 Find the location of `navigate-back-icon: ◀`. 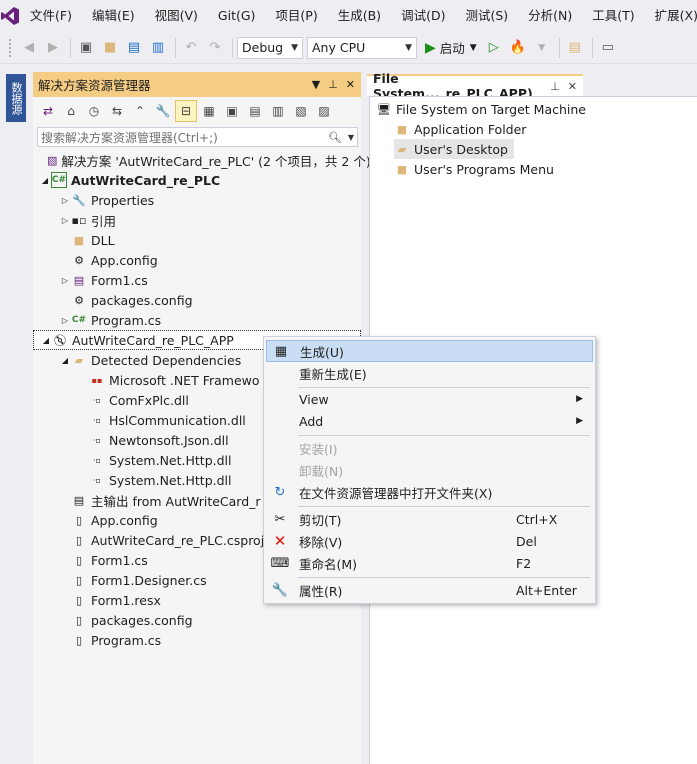

navigate-back-icon: ◀ is located at coordinates (29, 48).